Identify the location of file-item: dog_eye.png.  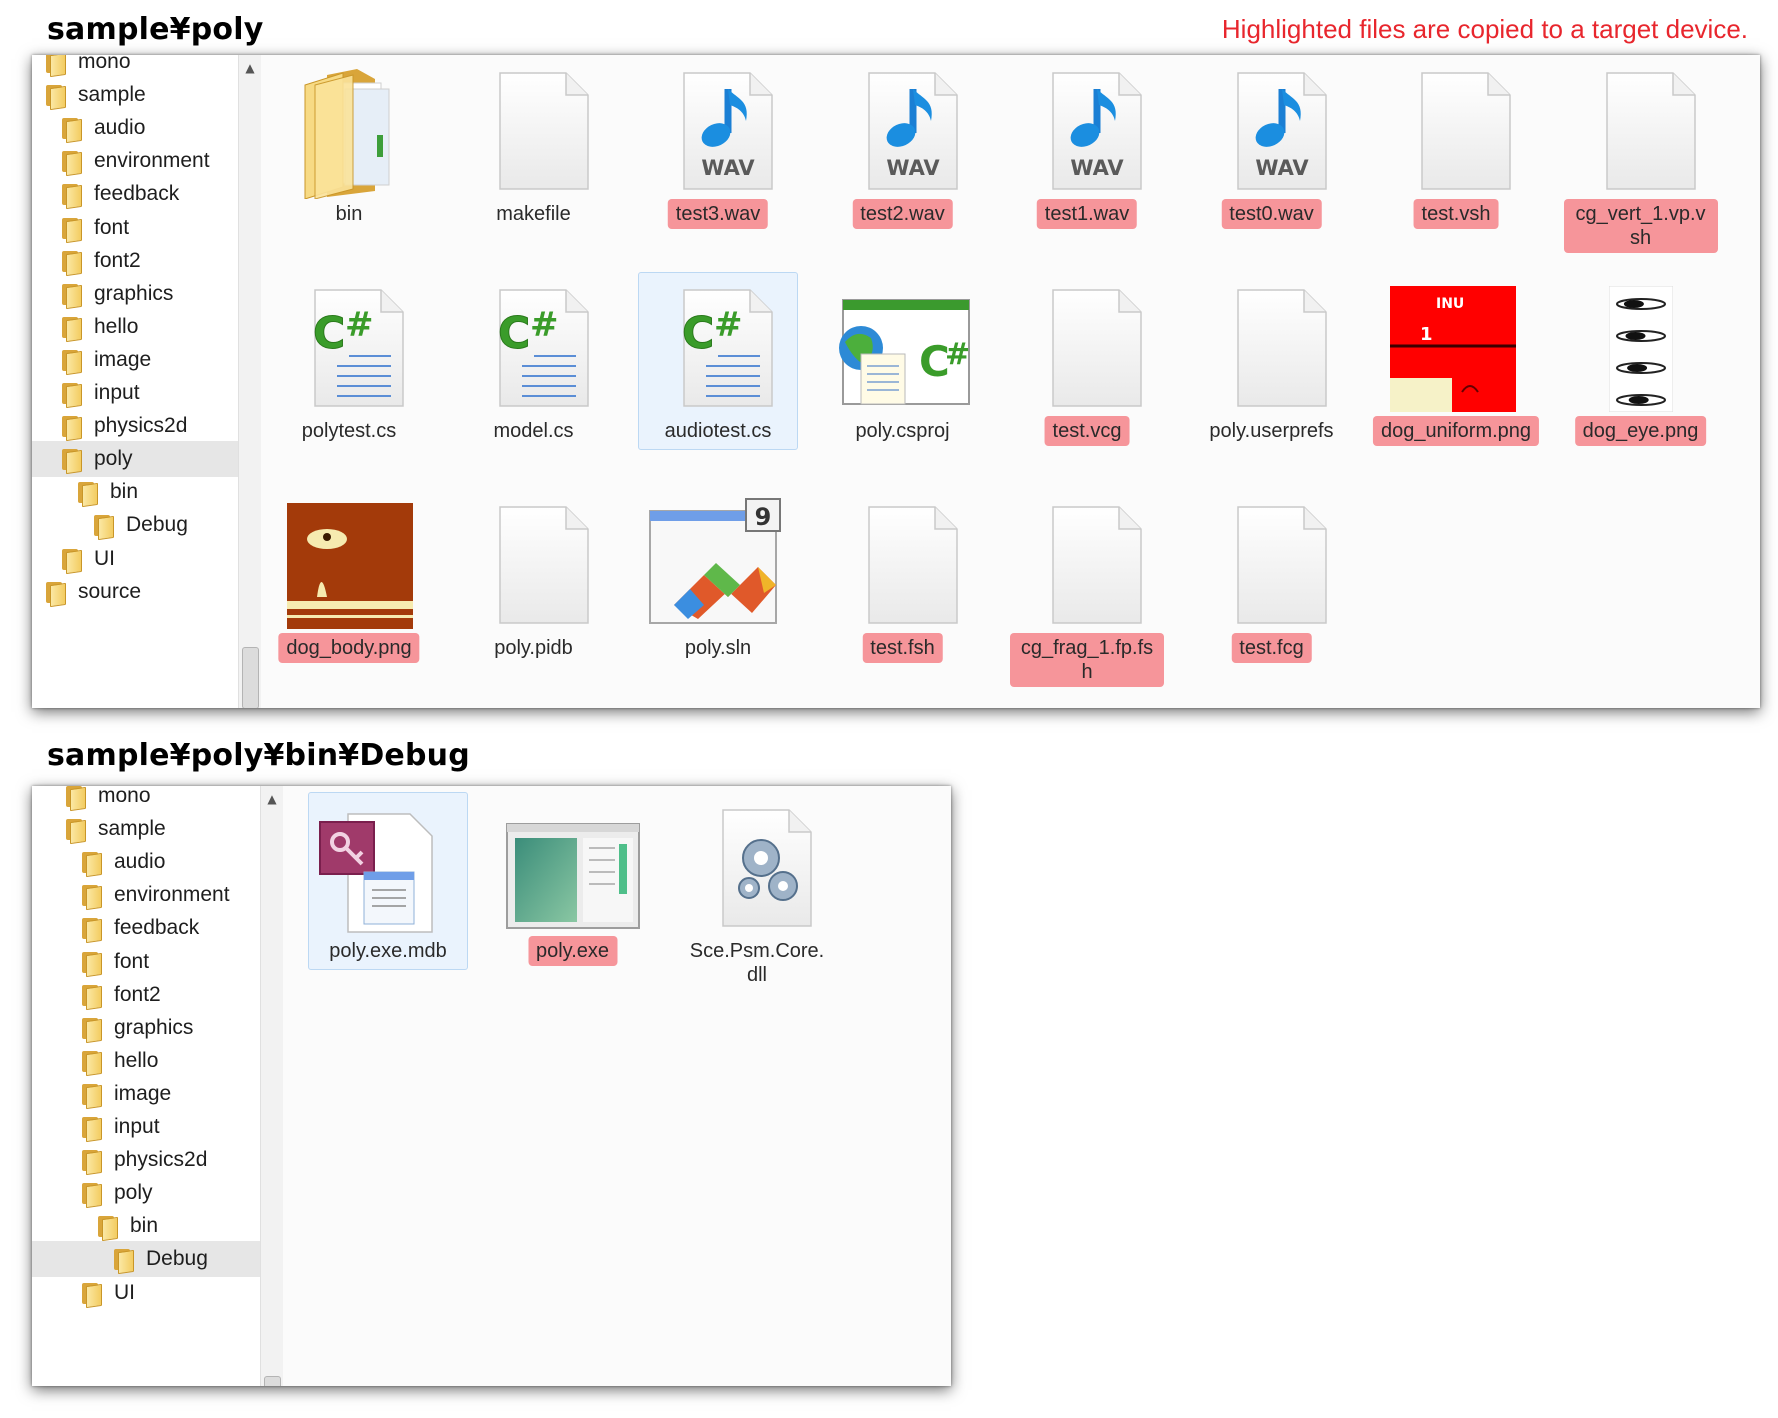
(1641, 386).